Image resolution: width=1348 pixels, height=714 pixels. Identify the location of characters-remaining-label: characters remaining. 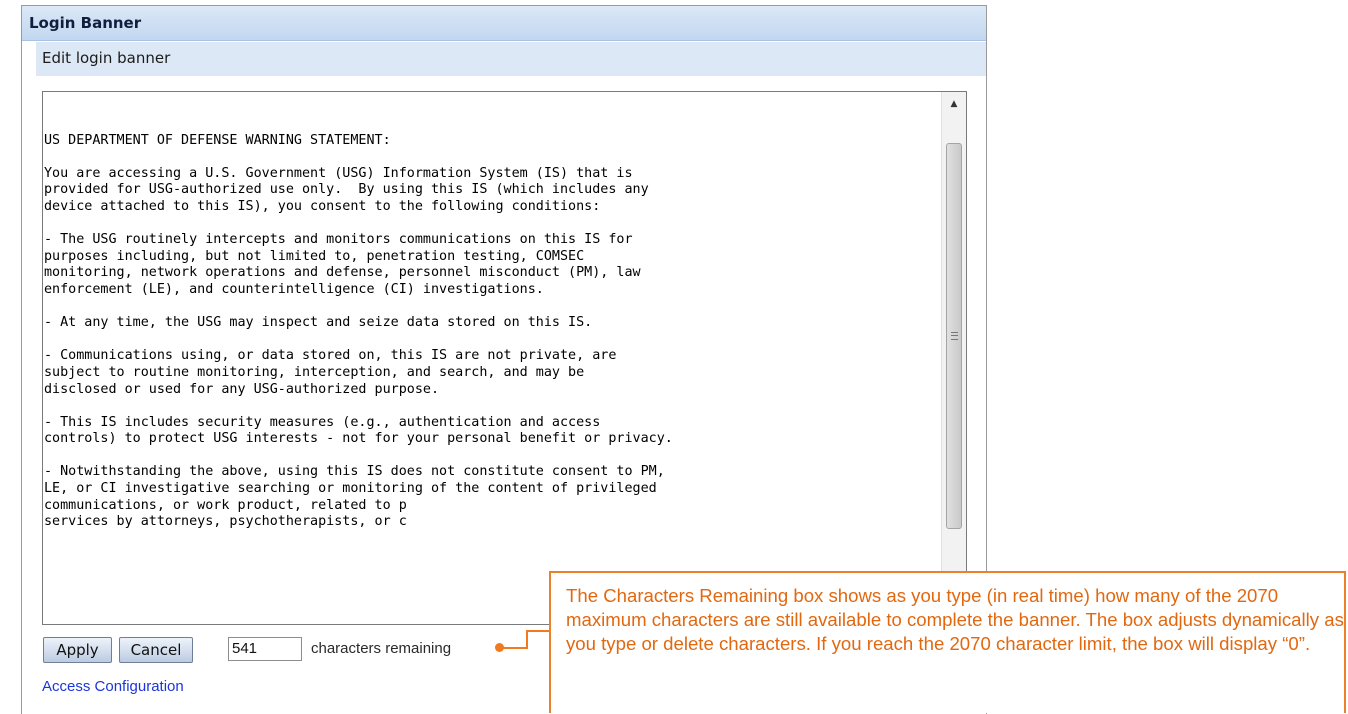
(381, 648).